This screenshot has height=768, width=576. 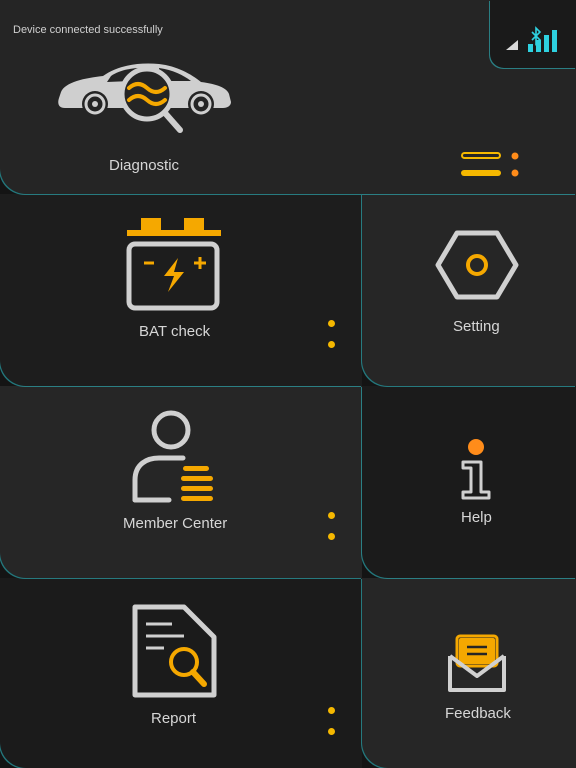 What do you see at coordinates (174, 651) in the screenshot?
I see `report-icon` at bounding box center [174, 651].